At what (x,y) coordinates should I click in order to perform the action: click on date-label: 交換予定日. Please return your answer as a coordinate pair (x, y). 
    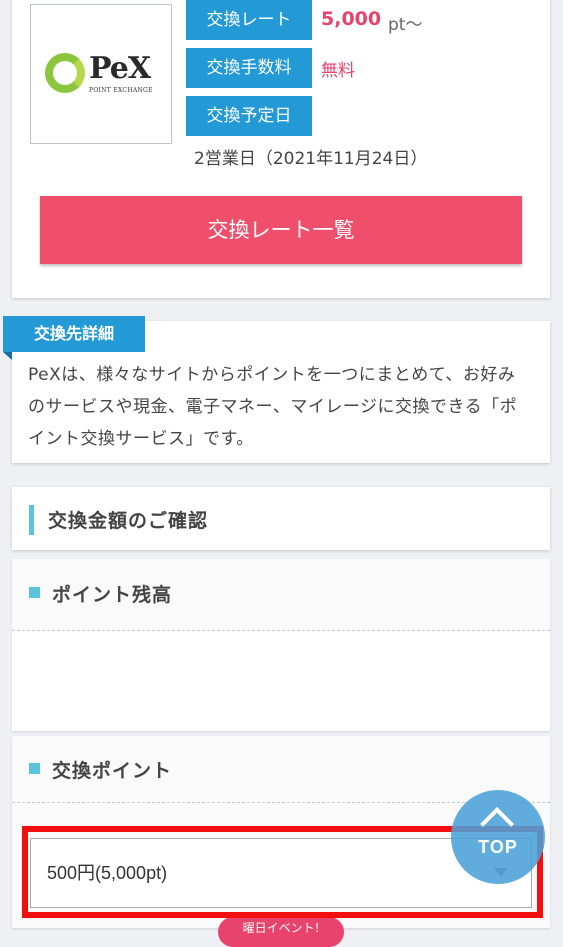
    Looking at the image, I should click on (249, 116).